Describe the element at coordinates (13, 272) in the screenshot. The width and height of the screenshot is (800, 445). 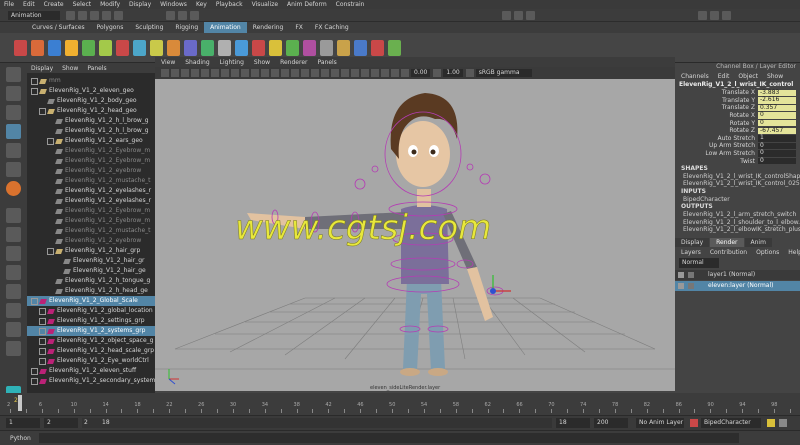
I see `graph-layout-icon` at that location.